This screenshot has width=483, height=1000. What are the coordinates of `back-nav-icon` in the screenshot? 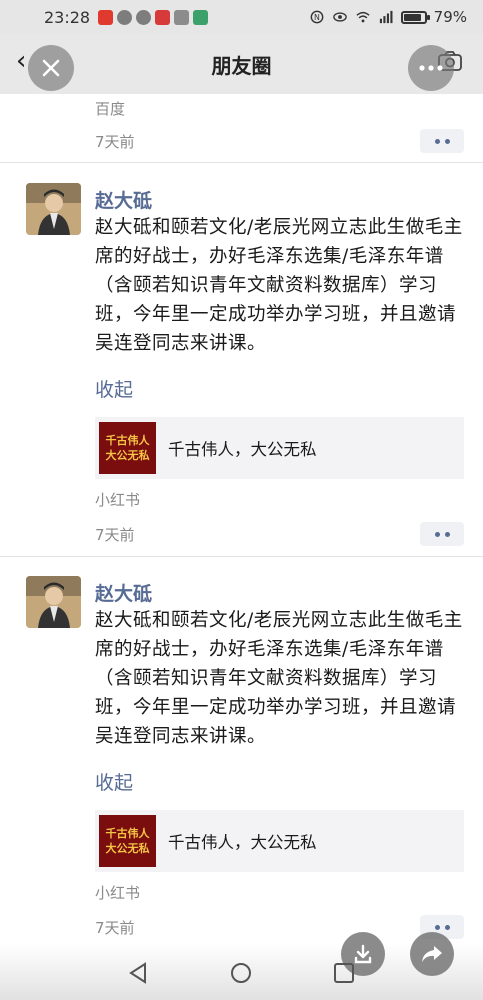 It's located at (138, 973).